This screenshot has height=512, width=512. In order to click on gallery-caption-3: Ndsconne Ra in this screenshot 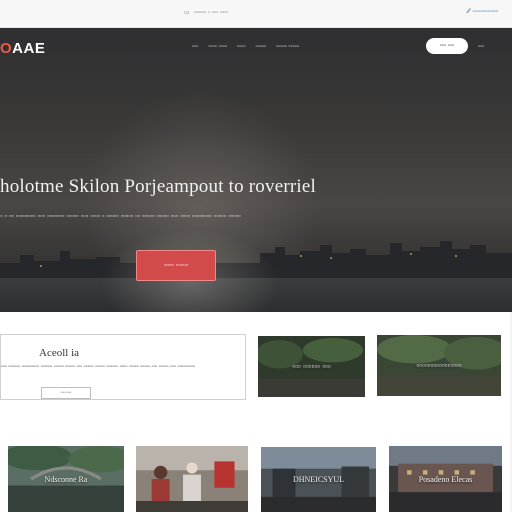, I will do `click(66, 479)`.